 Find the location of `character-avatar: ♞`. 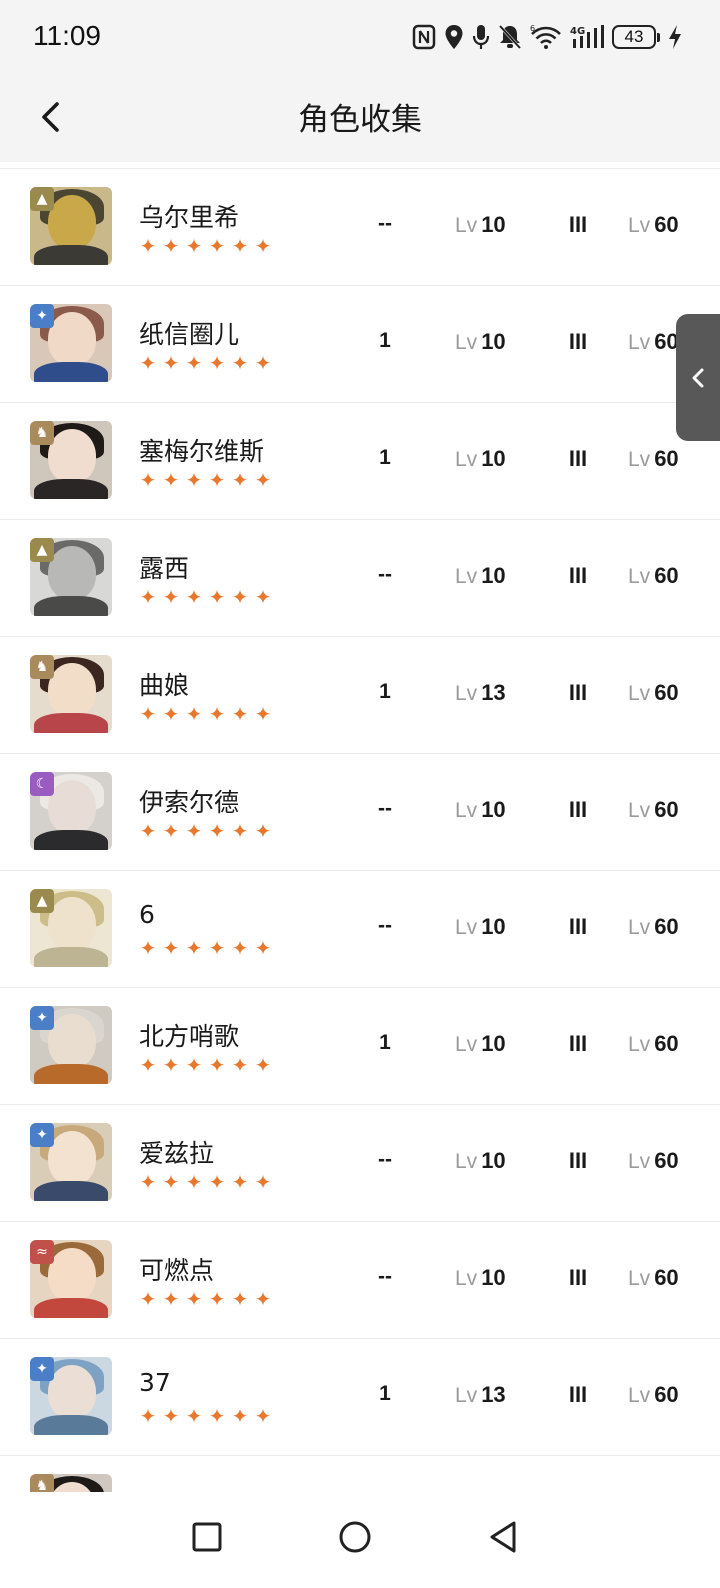

character-avatar: ♞ is located at coordinates (71, 694).